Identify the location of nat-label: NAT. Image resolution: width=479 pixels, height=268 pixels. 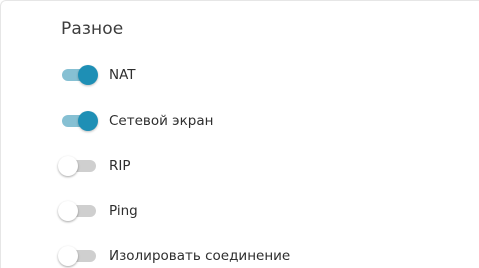
(122, 75).